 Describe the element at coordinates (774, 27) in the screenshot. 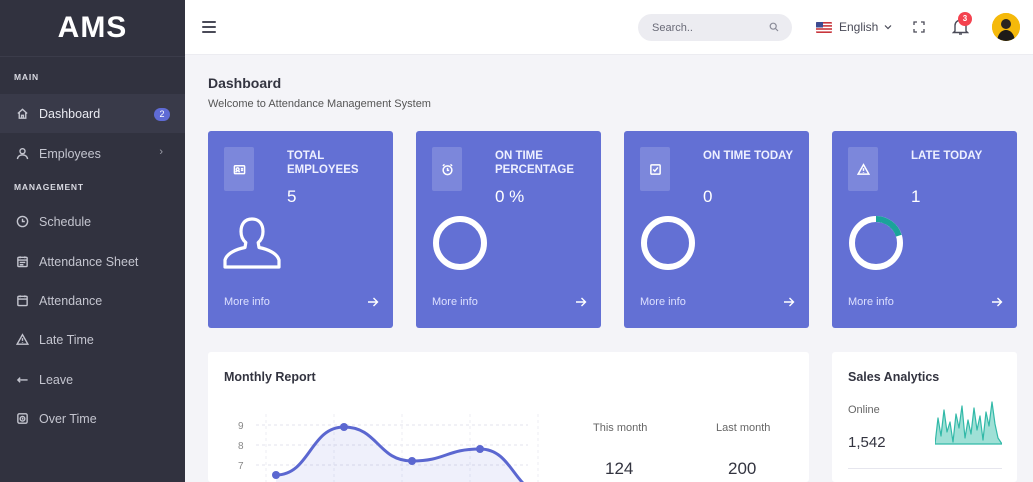

I see `search-icon` at that location.